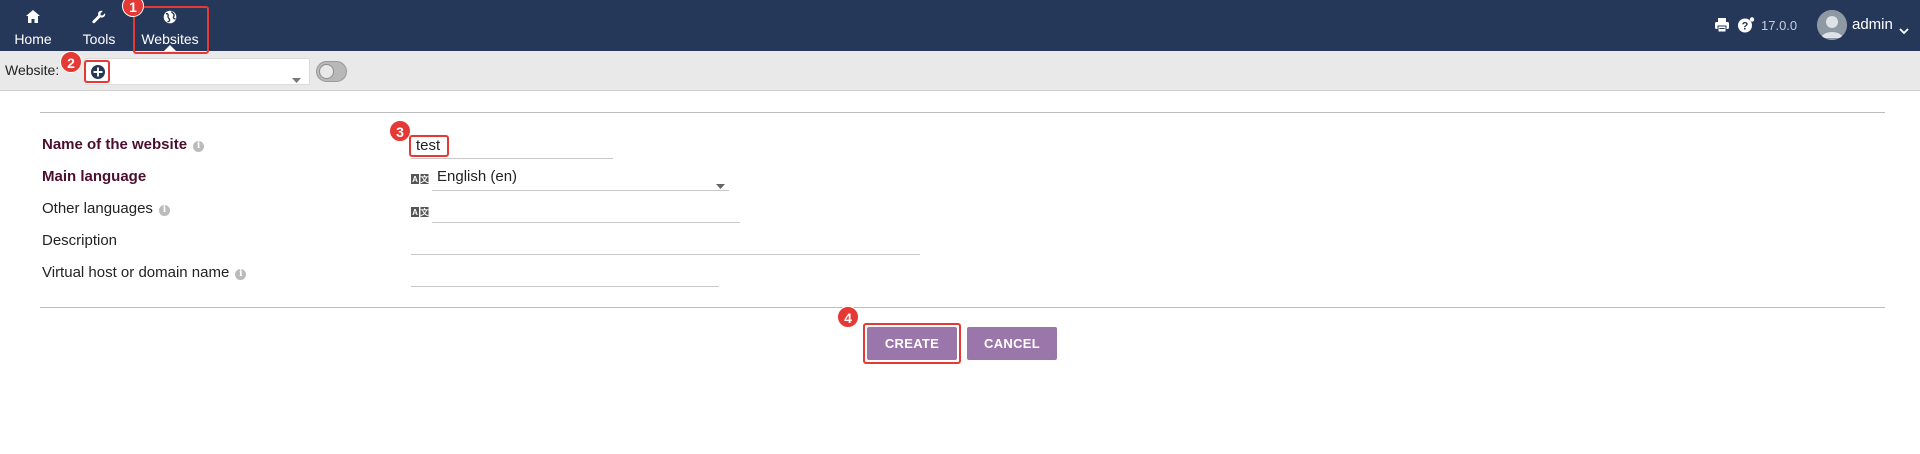 This screenshot has width=1920, height=454. What do you see at coordinates (106, 209) in the screenshot?
I see `field-label-other-languages: Other languages i` at bounding box center [106, 209].